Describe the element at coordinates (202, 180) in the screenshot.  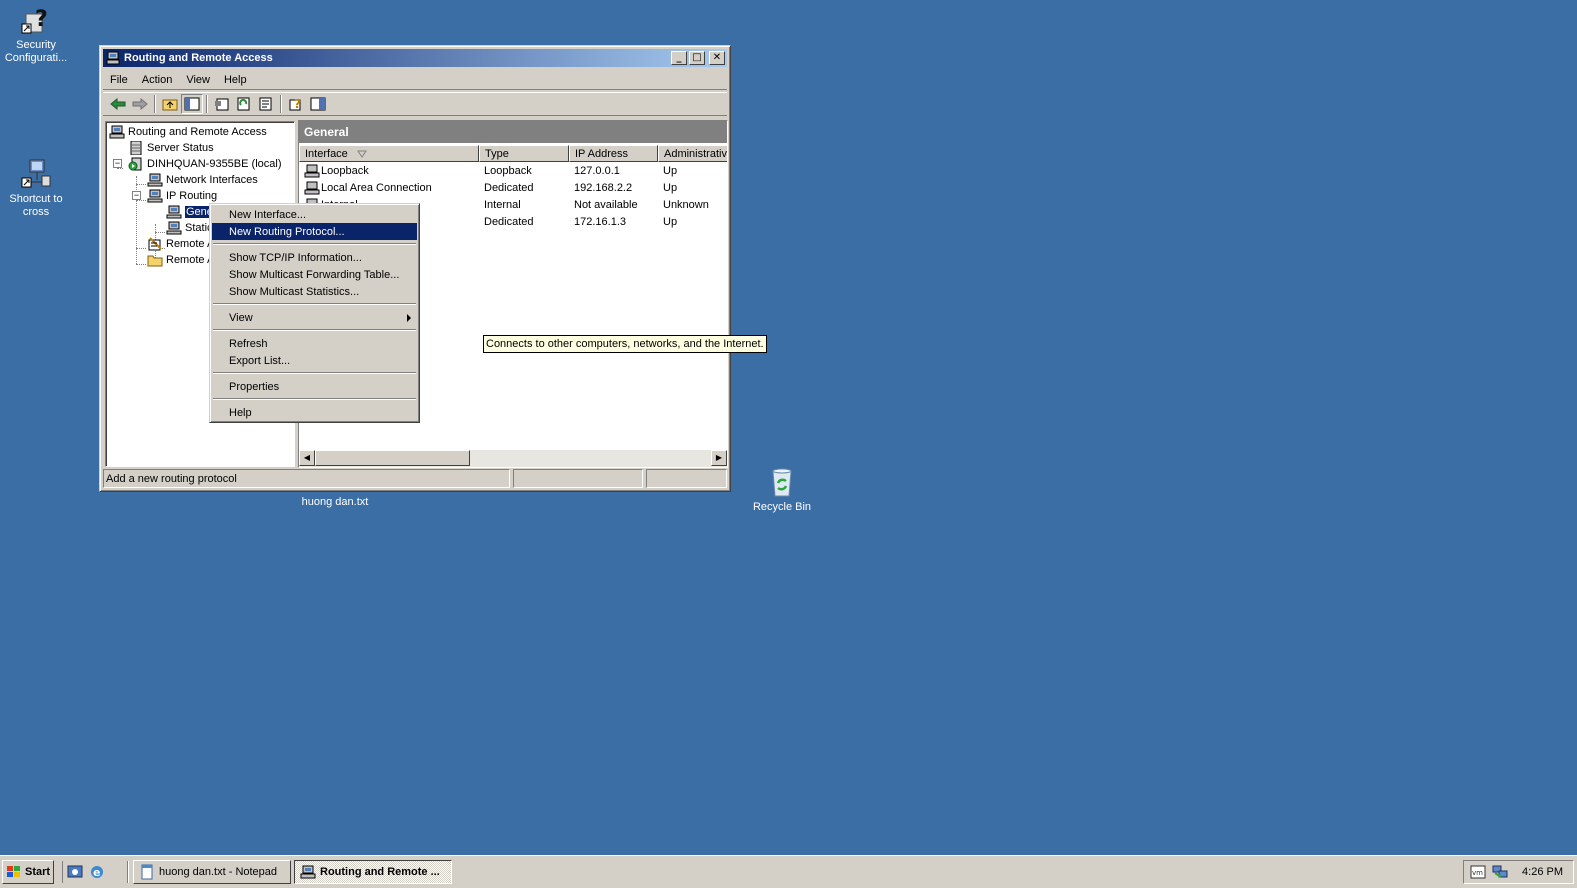
I see `tree-item-network-interfaces: Network Interfaces` at that location.